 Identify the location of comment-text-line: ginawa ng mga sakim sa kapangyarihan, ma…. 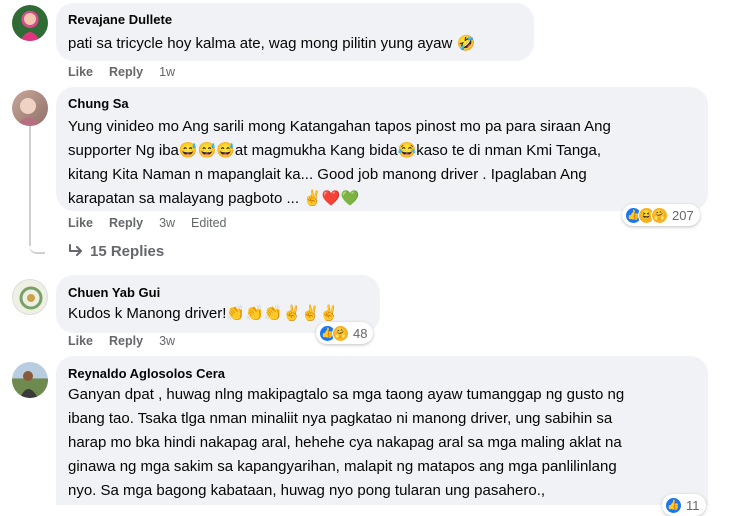
(342, 466).